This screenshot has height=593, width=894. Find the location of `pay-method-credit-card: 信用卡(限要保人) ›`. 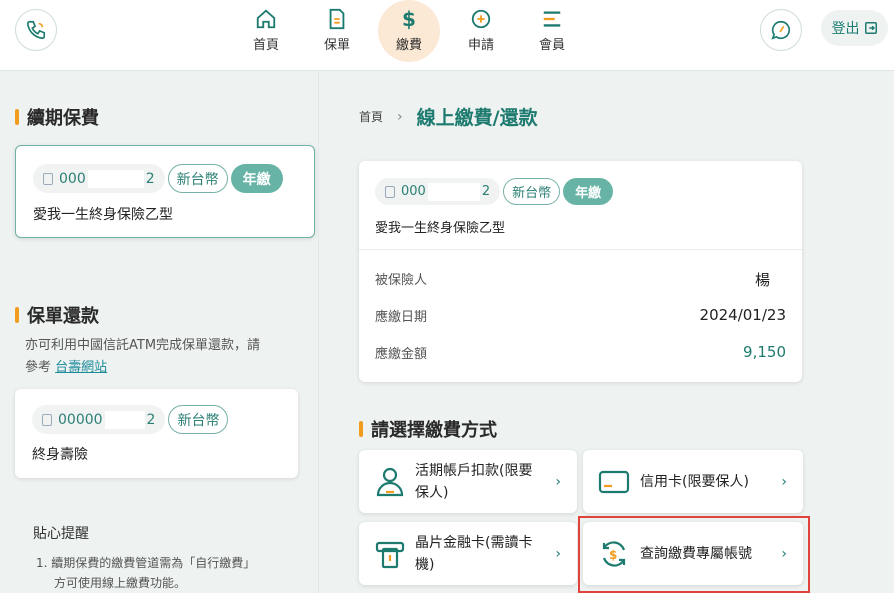

pay-method-credit-card: 信用卡(限要保人) › is located at coordinates (693, 481).